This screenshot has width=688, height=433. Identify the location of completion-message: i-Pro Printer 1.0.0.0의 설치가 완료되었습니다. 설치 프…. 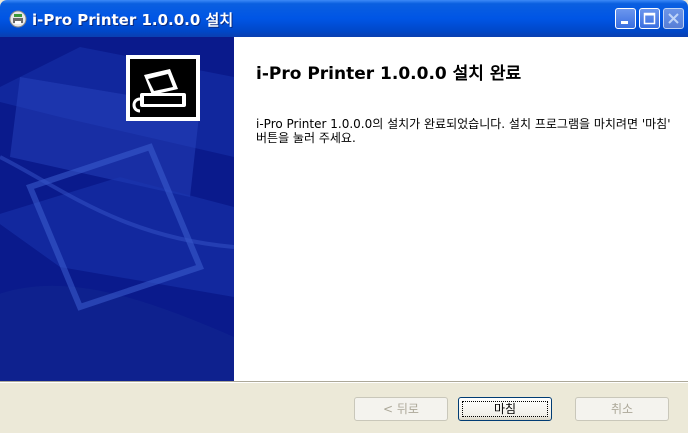
(463, 131).